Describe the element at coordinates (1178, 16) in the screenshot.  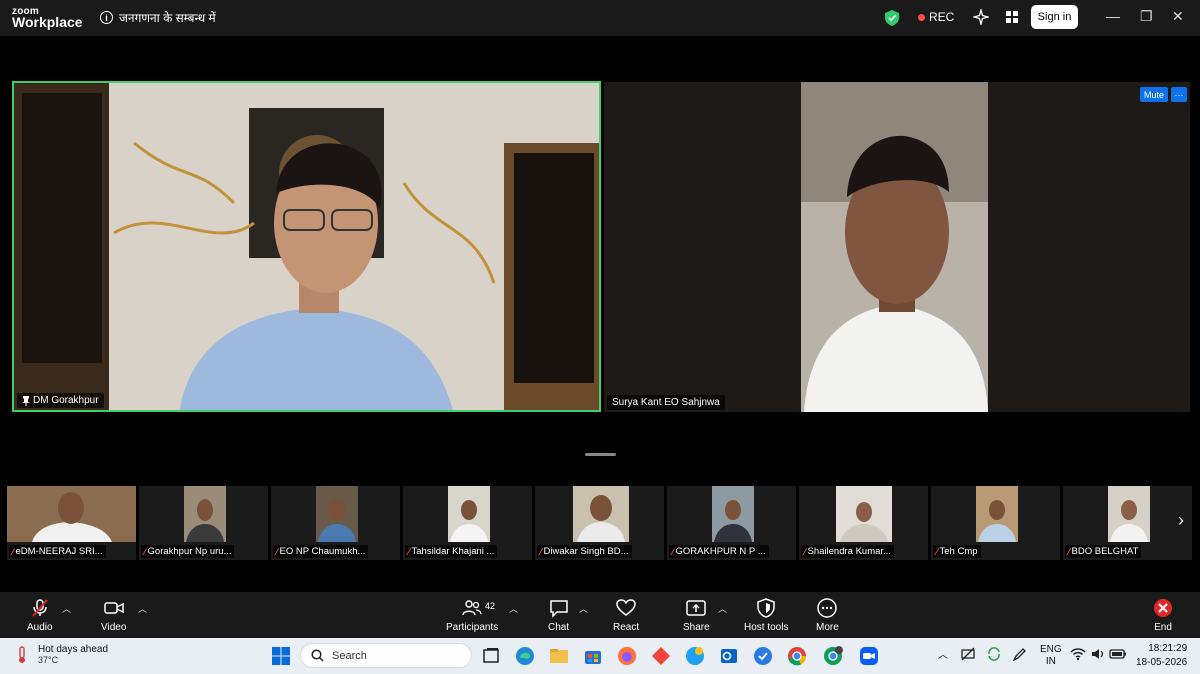
I see `close-icon: ✕` at that location.